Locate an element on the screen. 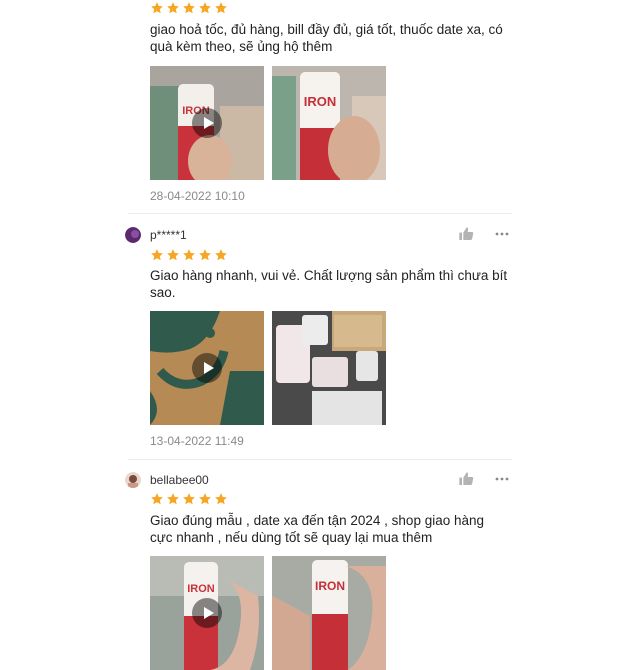  reviewer-username: p*****1 is located at coordinates (168, 235).